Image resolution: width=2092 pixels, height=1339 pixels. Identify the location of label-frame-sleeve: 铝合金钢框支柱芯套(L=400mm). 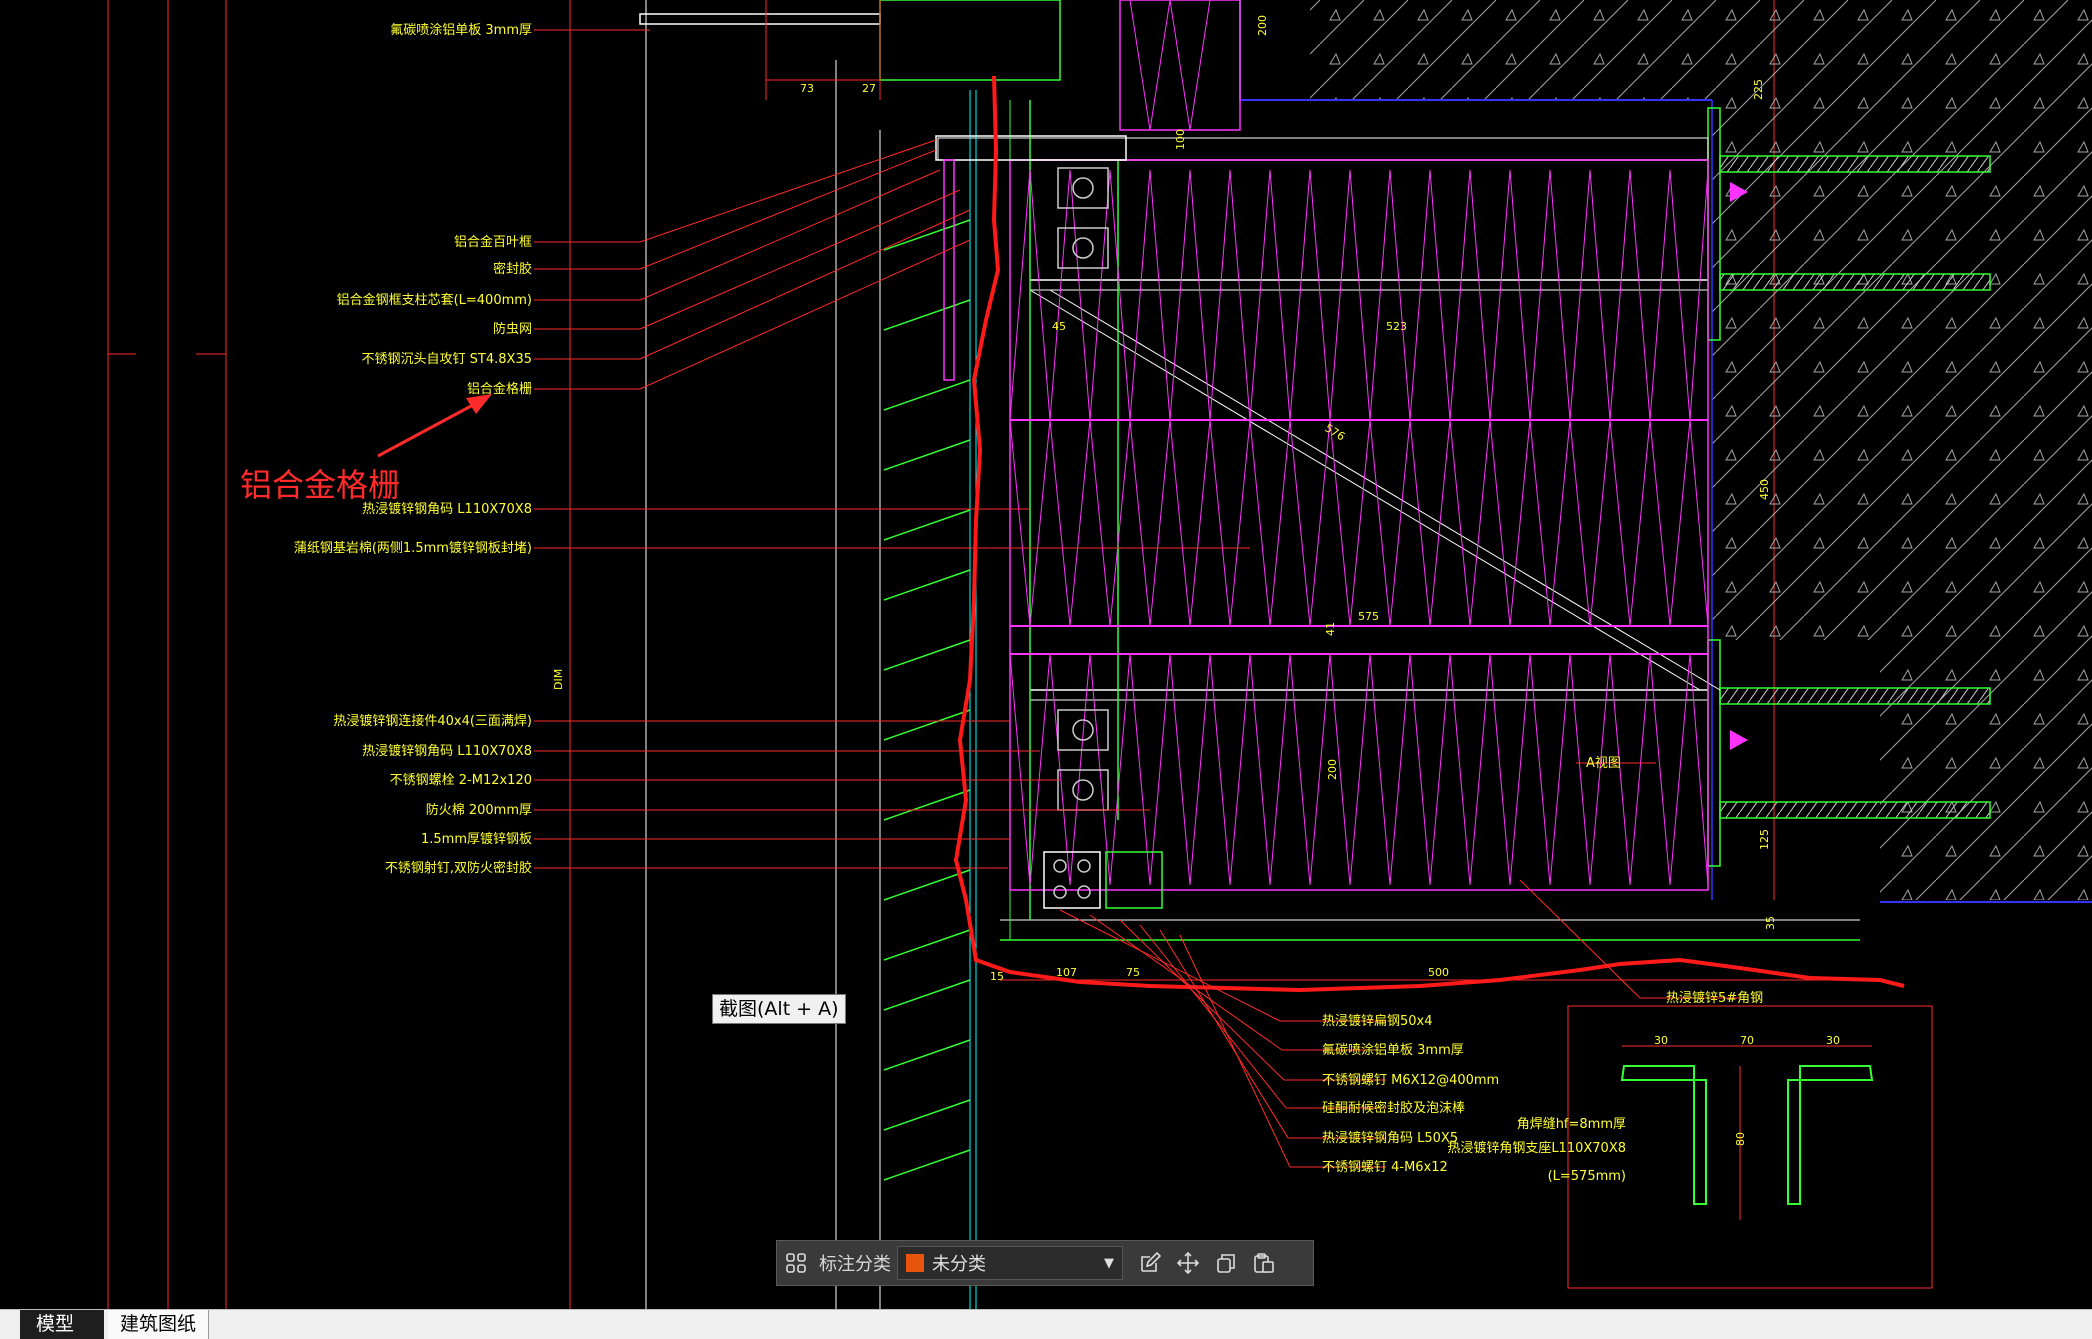
(434, 300).